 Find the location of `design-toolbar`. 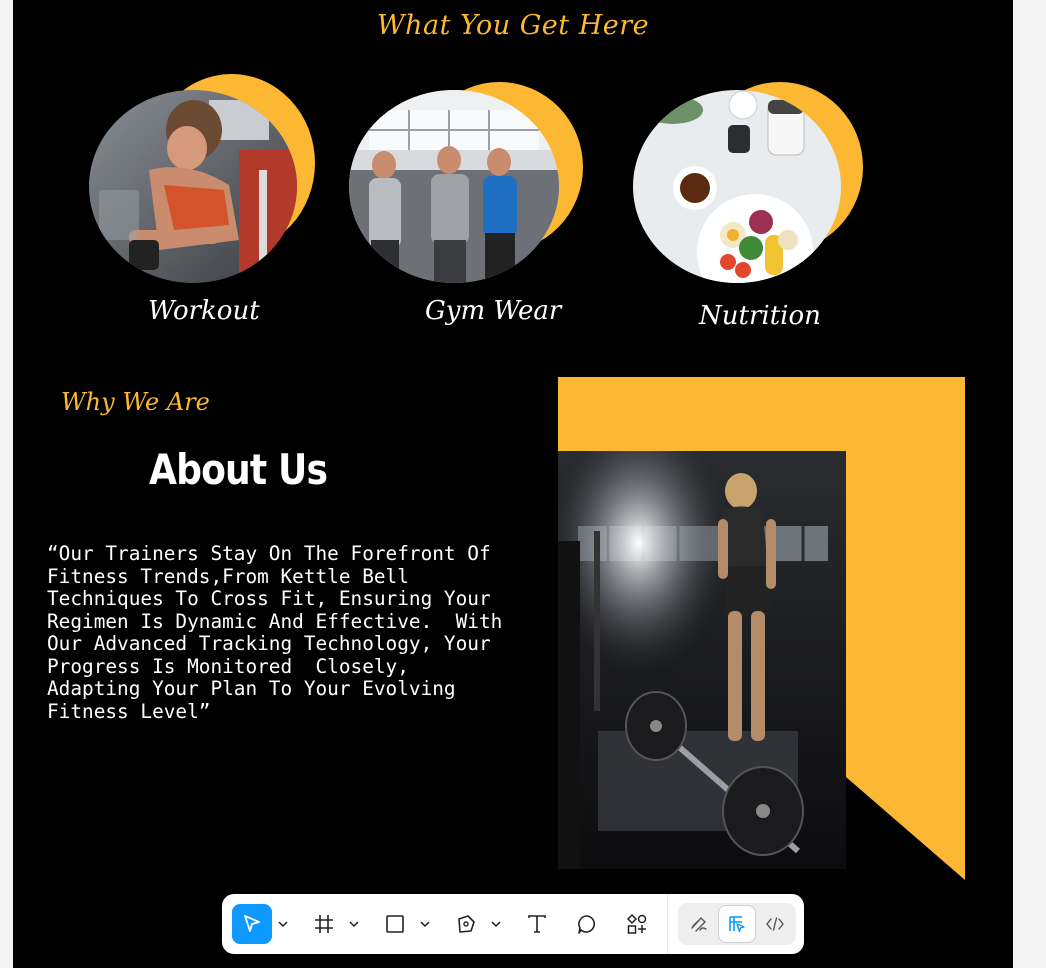

design-toolbar is located at coordinates (513, 924).